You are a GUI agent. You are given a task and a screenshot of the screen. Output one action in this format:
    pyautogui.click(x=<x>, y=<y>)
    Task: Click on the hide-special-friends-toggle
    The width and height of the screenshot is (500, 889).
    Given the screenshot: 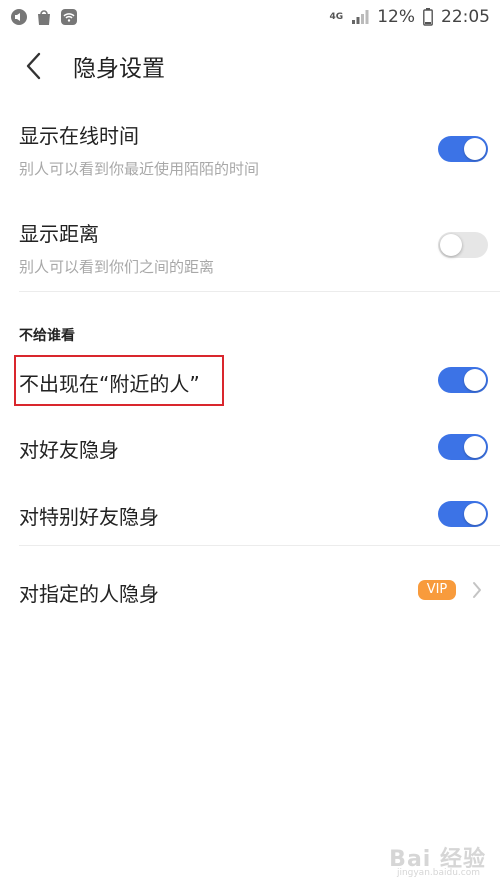 What is the action you would take?
    pyautogui.click(x=463, y=514)
    